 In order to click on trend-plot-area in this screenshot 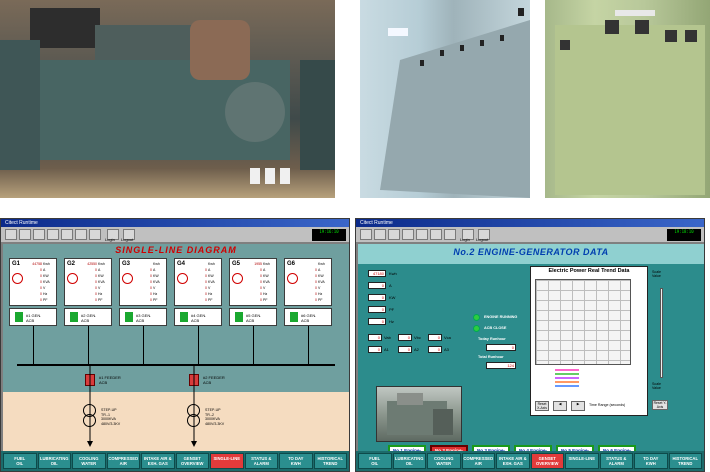, I will do `click(583, 322)`.